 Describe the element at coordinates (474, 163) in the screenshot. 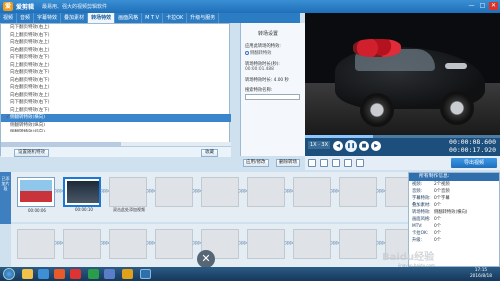

I see `export-video-button: 导出视频` at that location.